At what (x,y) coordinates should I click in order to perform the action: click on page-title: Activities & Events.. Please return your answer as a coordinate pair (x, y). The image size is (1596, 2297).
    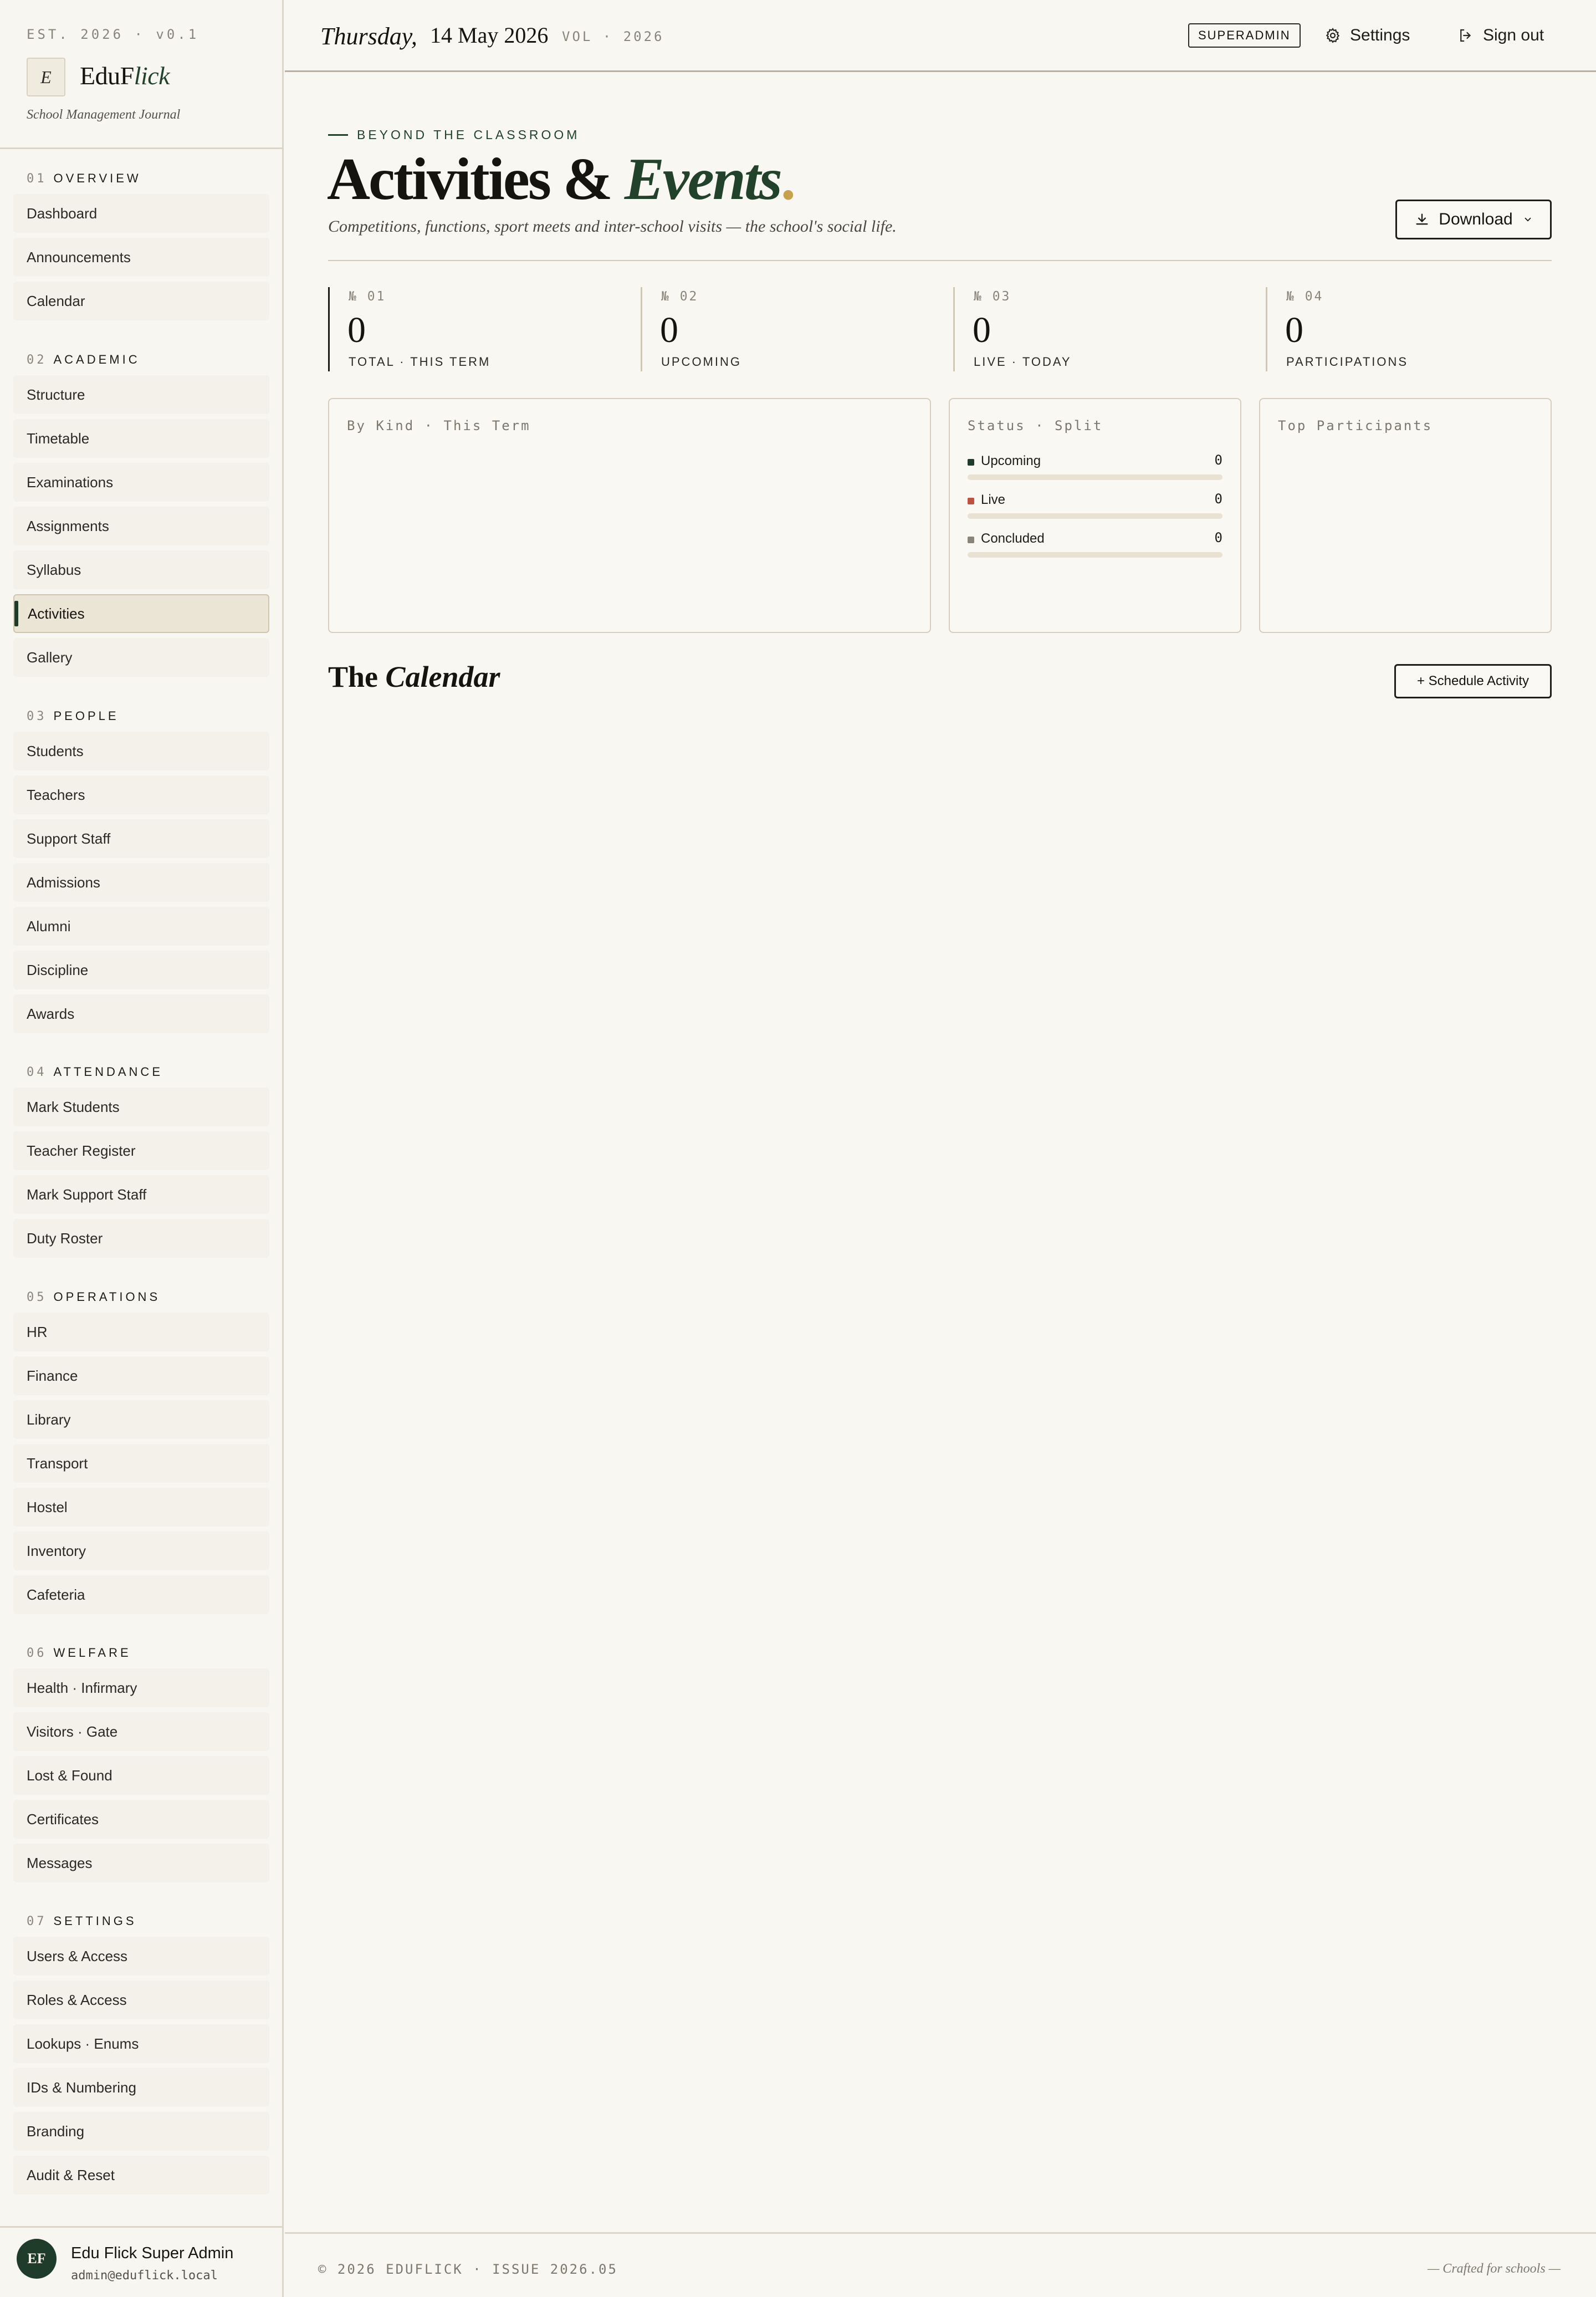
    Looking at the image, I should click on (561, 180).